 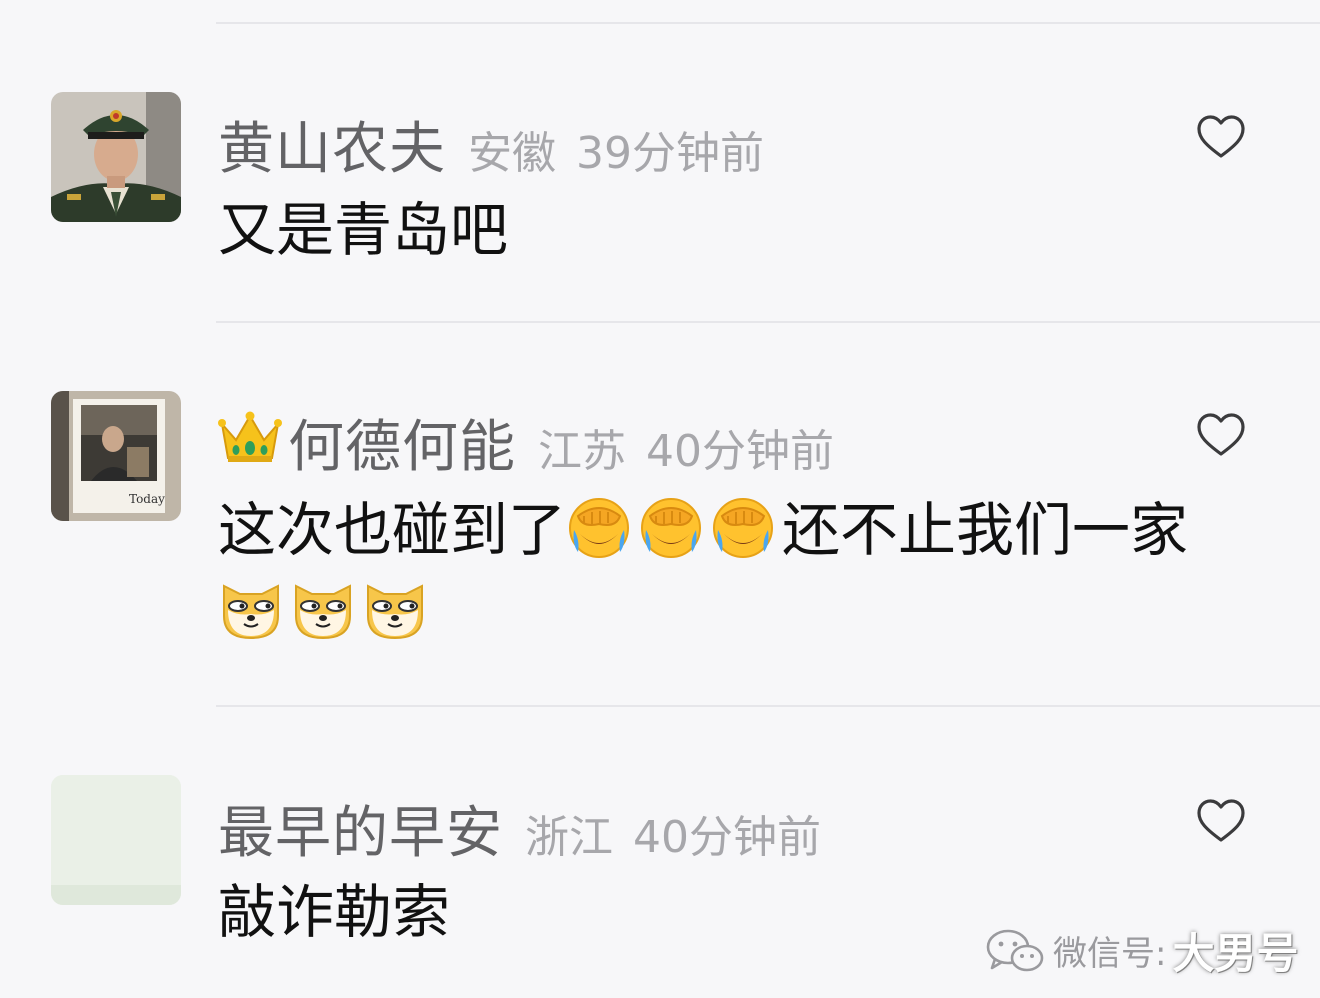 I want to click on timestamp: 39分钟前, so click(x=670, y=153).